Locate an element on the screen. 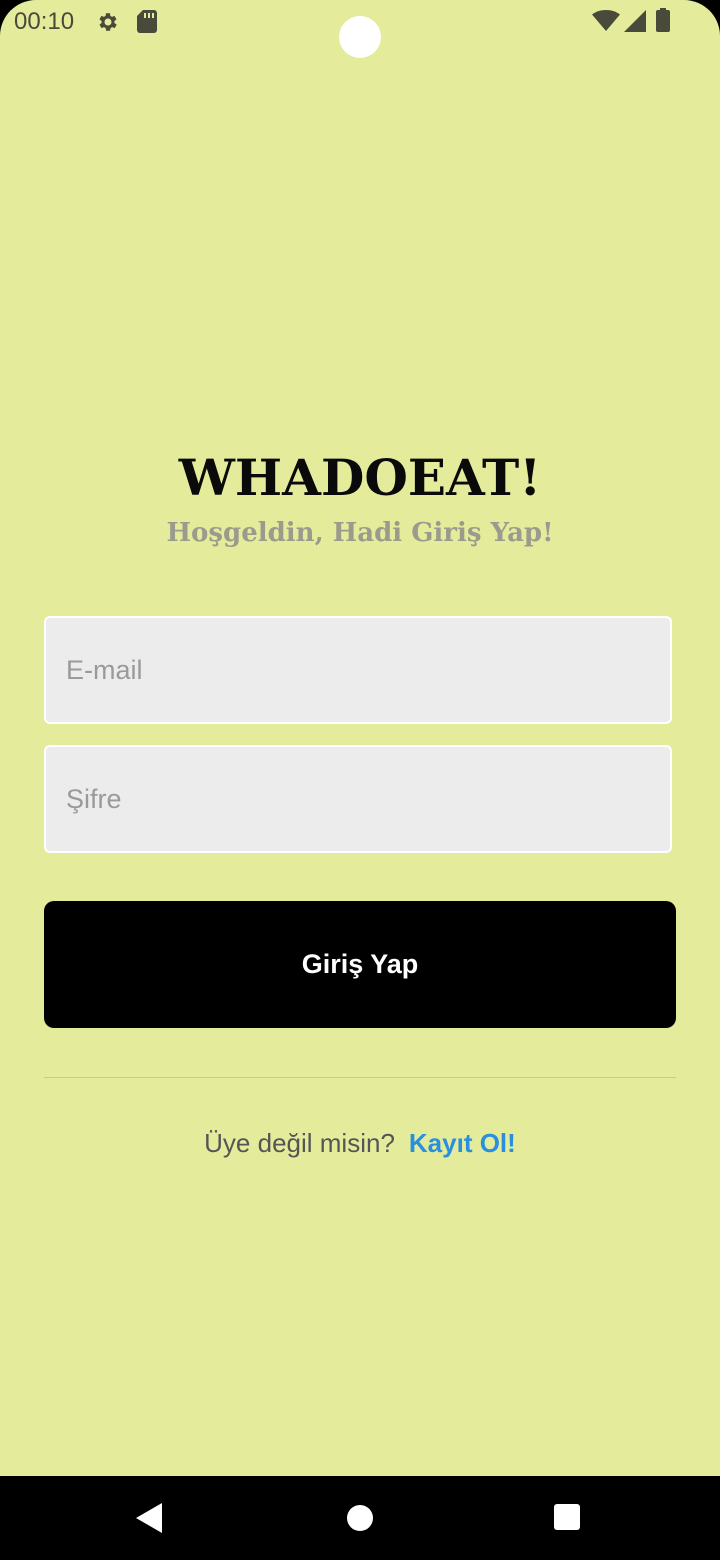 Image resolution: width=720 pixels, height=1560 pixels. wifi-icon is located at coordinates (606, 20).